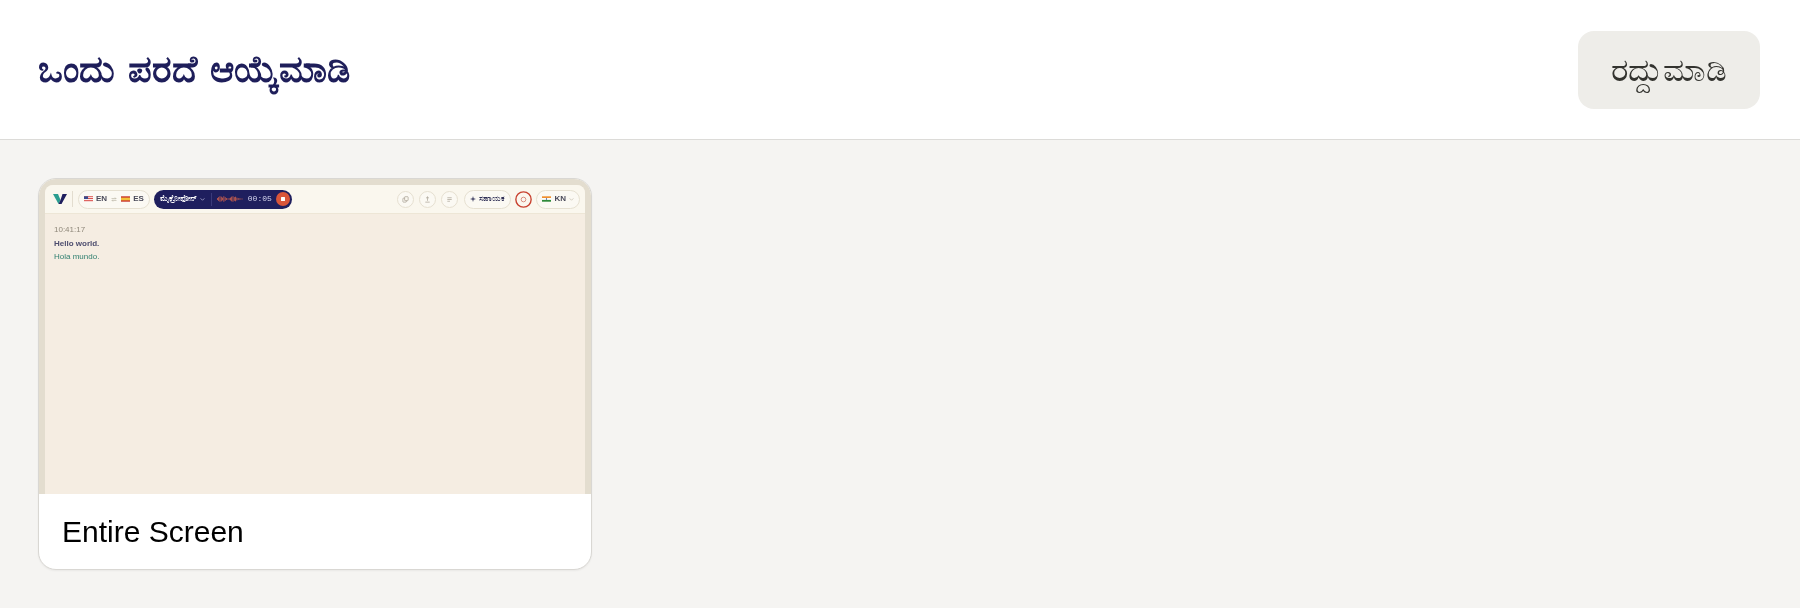 The image size is (1800, 608). I want to click on language-pair-selector: EN ES, so click(114, 199).